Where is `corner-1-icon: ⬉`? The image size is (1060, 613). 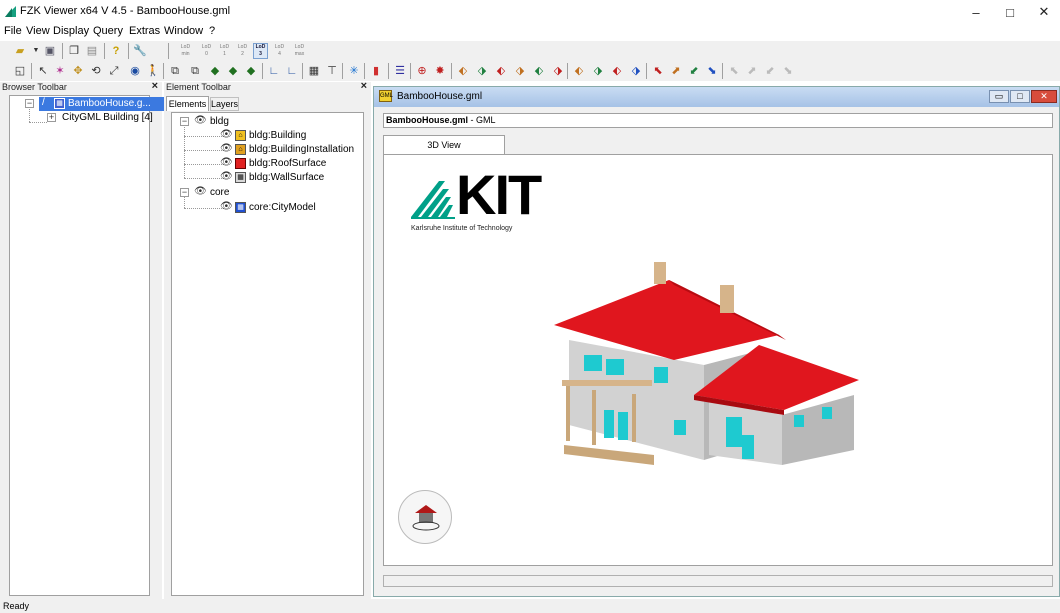 corner-1-icon: ⬉ is located at coordinates (658, 71).